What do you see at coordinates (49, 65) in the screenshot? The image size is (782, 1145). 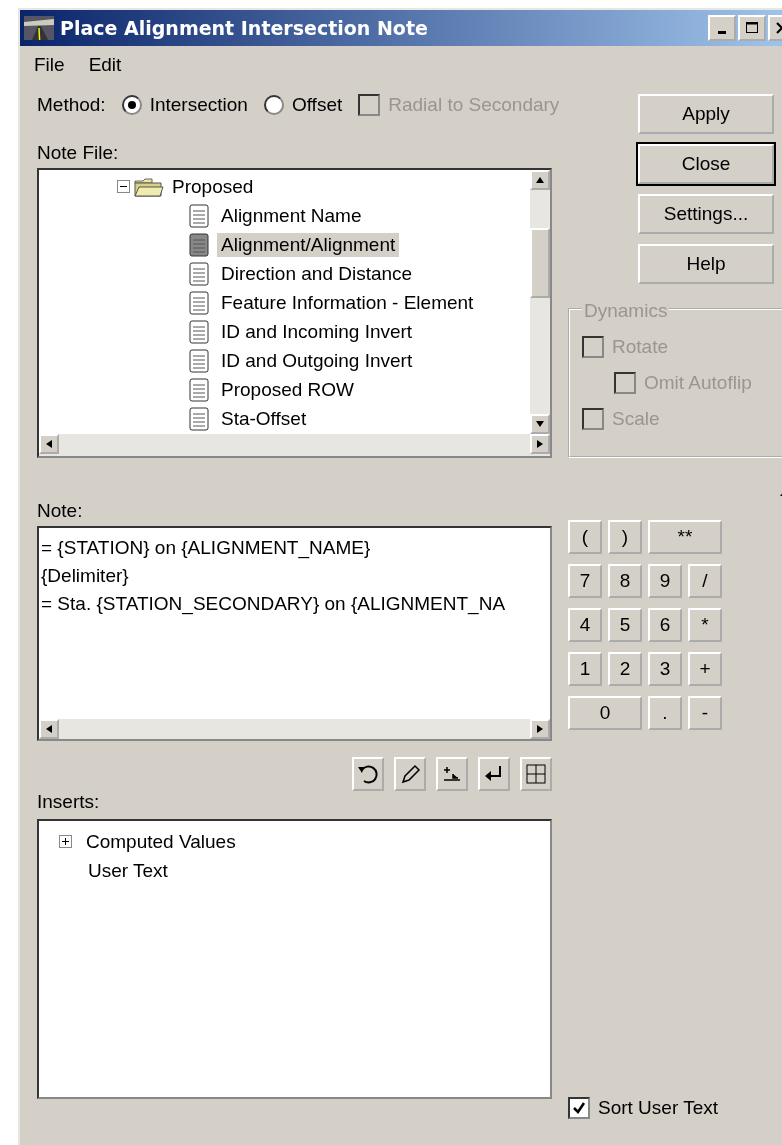 I see `menu-item: File` at bounding box center [49, 65].